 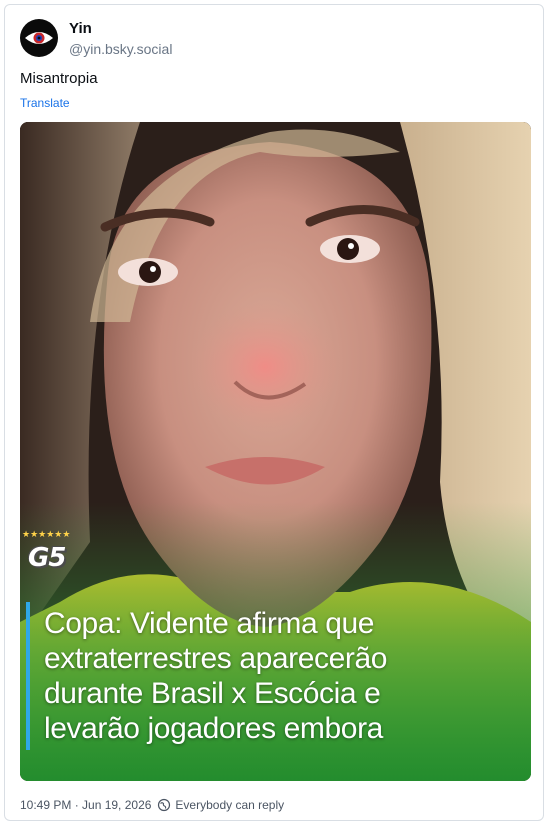 What do you see at coordinates (59, 78) in the screenshot?
I see `post-text: Misantropia` at bounding box center [59, 78].